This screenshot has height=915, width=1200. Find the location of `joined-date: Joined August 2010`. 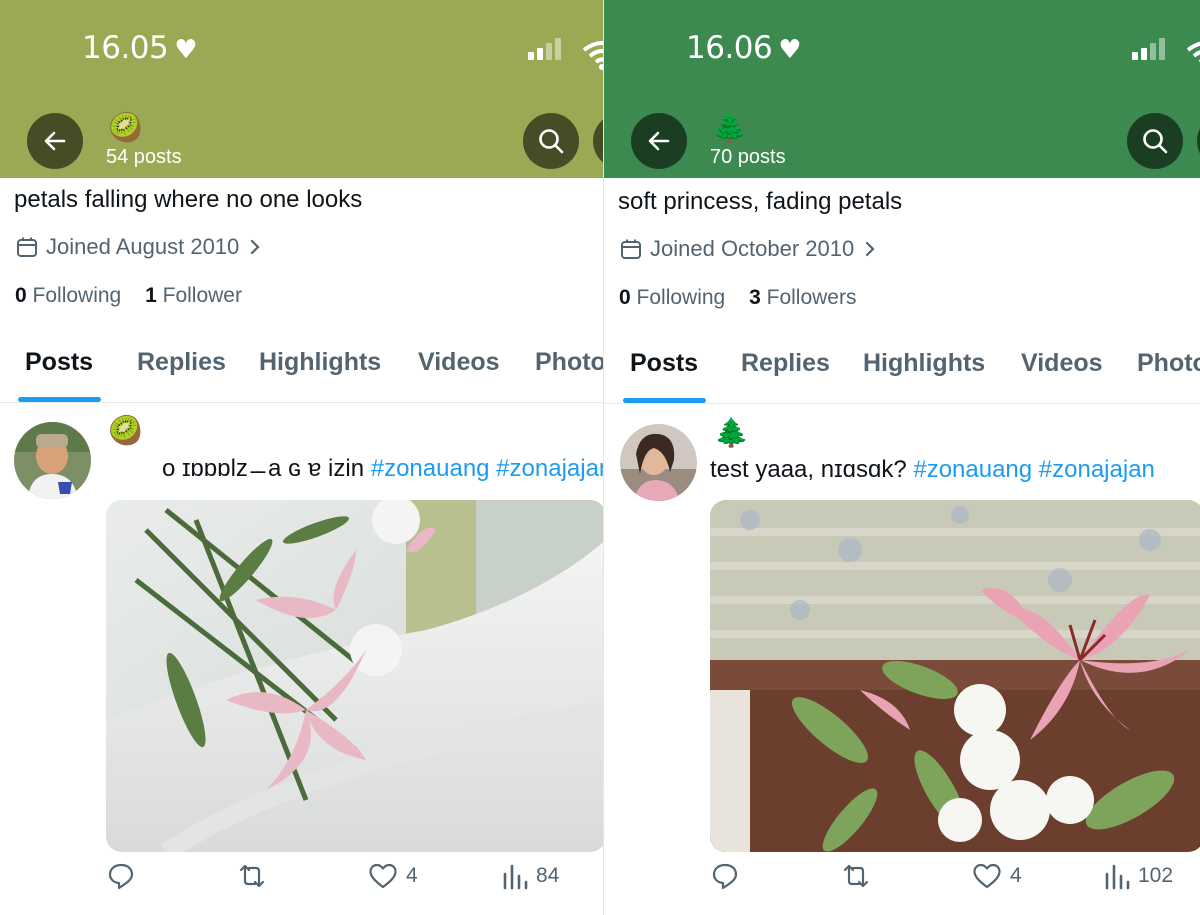

joined-date: Joined August 2010 is located at coordinates (139, 247).